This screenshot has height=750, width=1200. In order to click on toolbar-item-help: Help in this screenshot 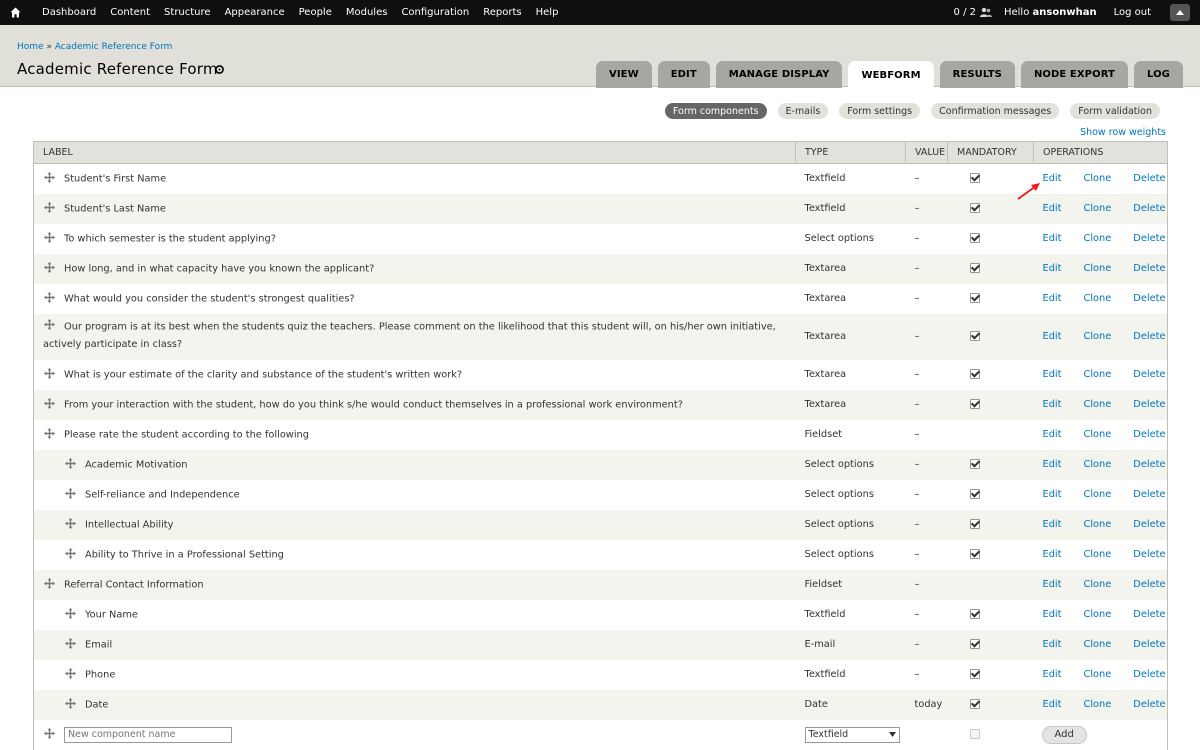, I will do `click(547, 12)`.